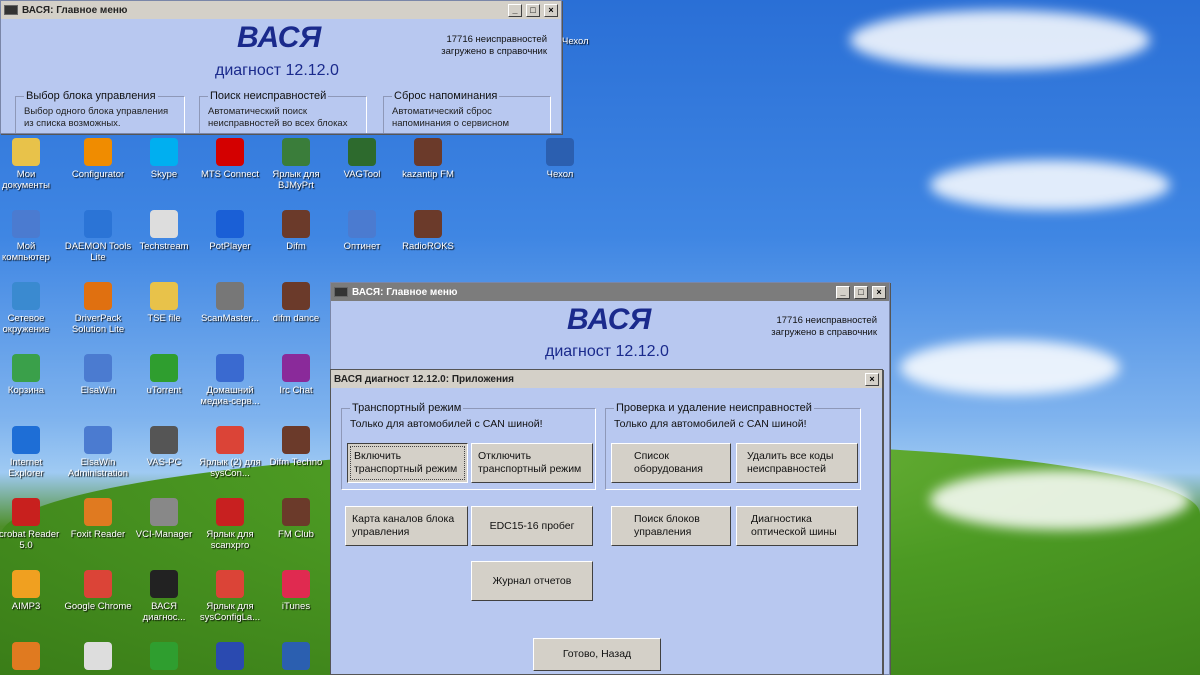  I want to click on channel-map-button: Карта каналов блока управления, so click(406, 526).